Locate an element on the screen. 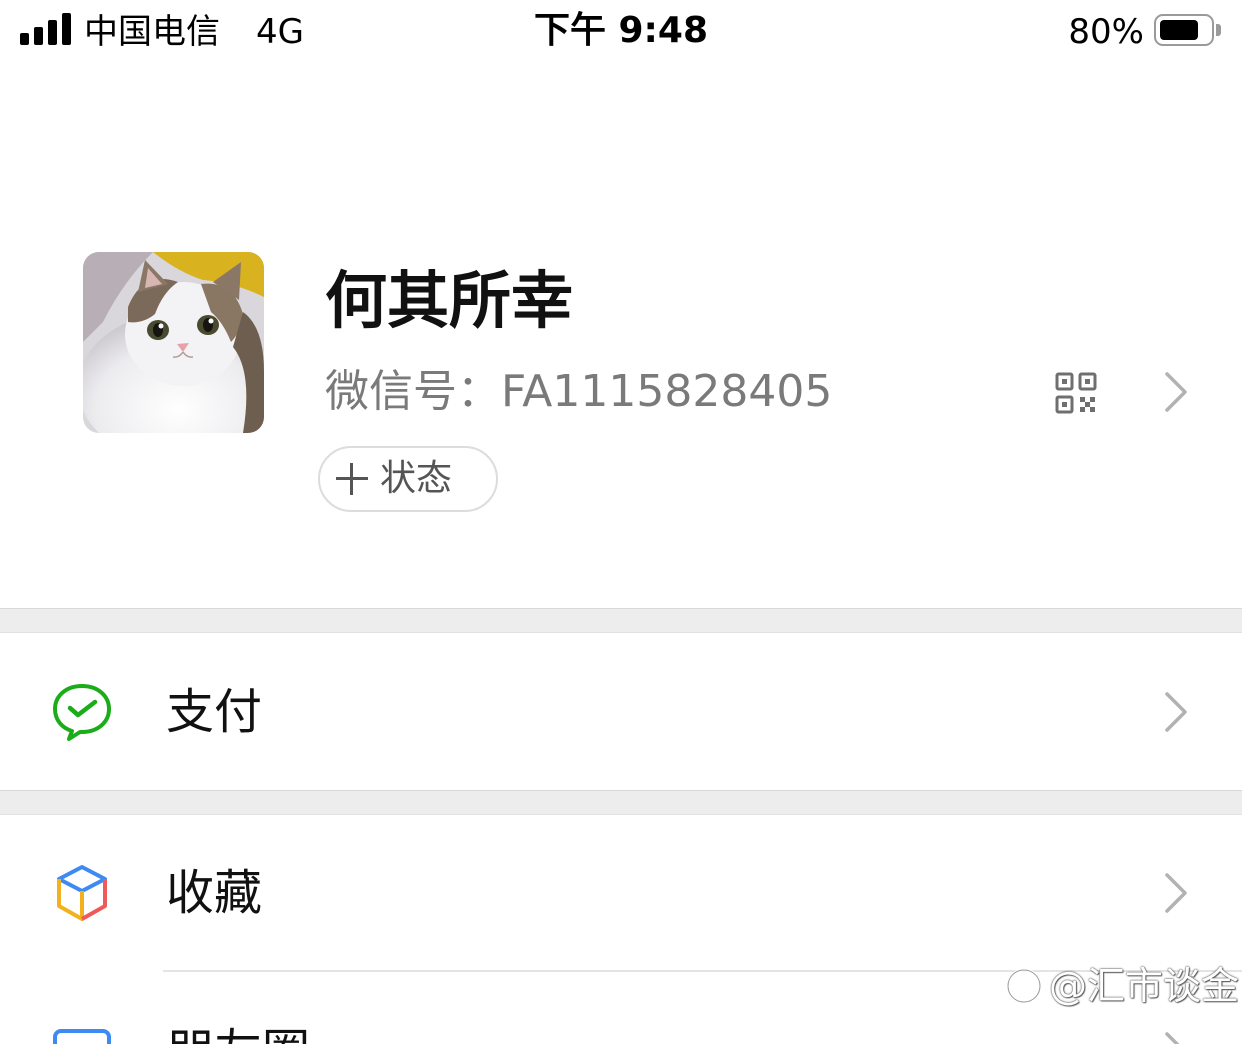 The width and height of the screenshot is (1242, 1044). profile-name: 何其所幸 is located at coordinates (449, 300).